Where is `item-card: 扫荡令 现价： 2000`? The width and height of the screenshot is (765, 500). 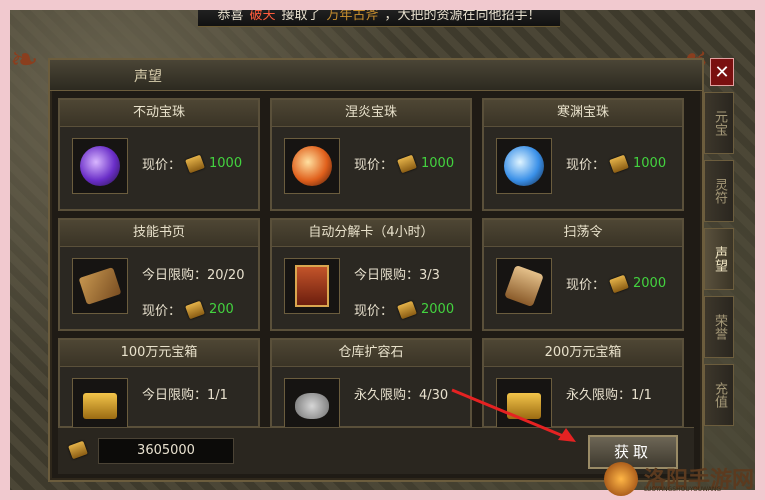
item-card: 扫荡令 现价： 2000 is located at coordinates (583, 274).